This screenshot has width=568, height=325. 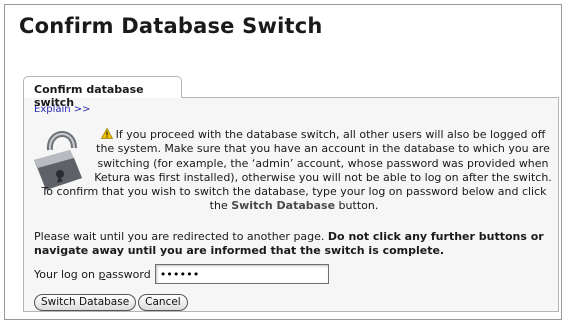 I want to click on button-row: Switch Database Cancel, so click(x=111, y=302).